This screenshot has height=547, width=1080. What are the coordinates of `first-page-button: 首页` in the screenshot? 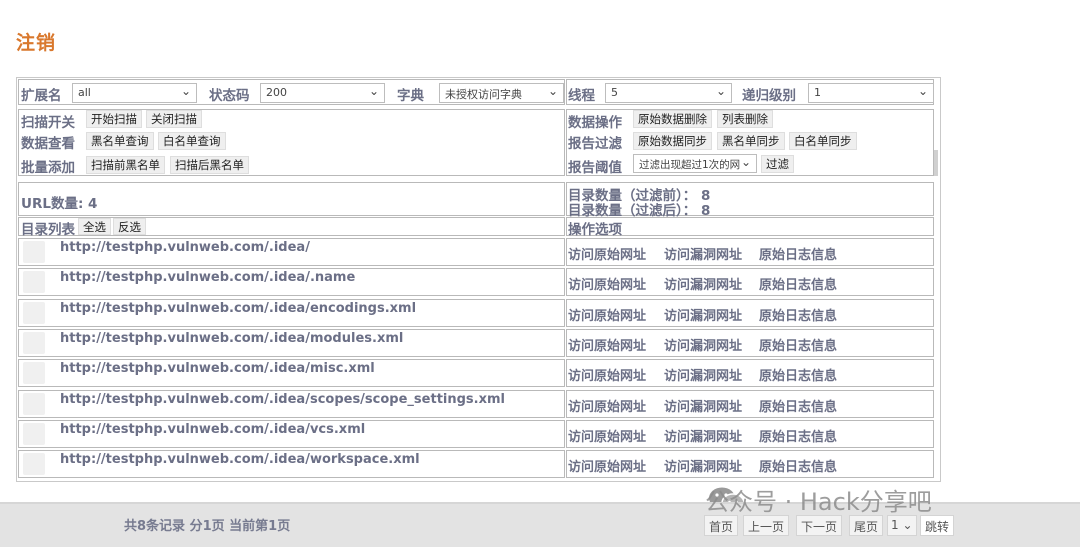 It's located at (721, 525).